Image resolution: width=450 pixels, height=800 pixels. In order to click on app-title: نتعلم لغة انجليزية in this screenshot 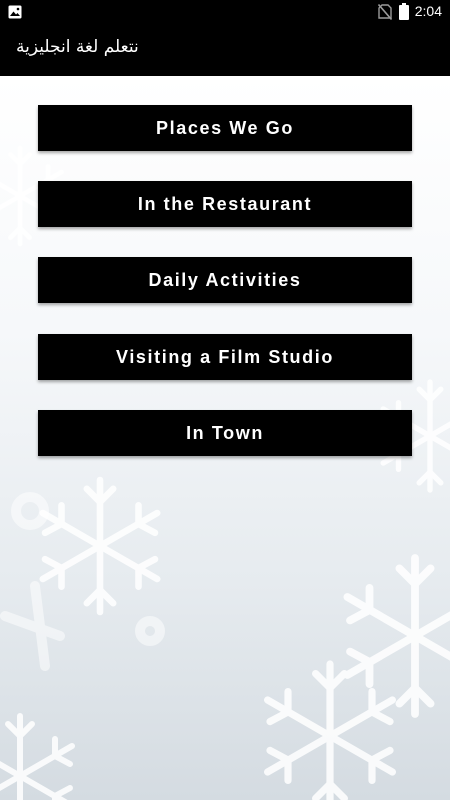, I will do `click(77, 47)`.